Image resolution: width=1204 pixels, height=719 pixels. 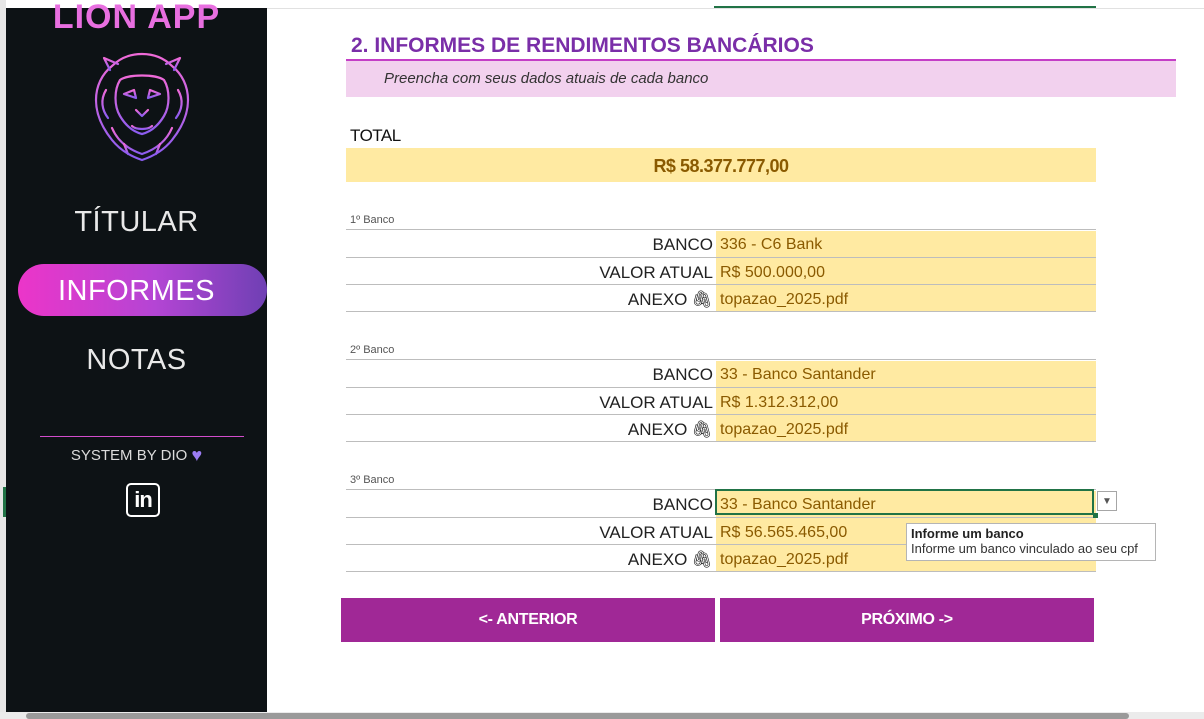 I want to click on total-value: R$ 58.377.777,00, so click(x=721, y=166).